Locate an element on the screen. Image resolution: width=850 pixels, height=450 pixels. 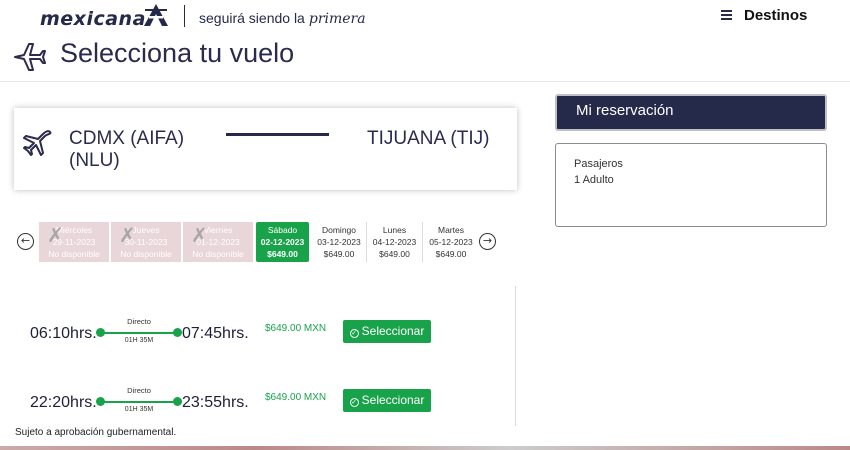
destination-airport: TIJUANA (TIJ) is located at coordinates (428, 138).